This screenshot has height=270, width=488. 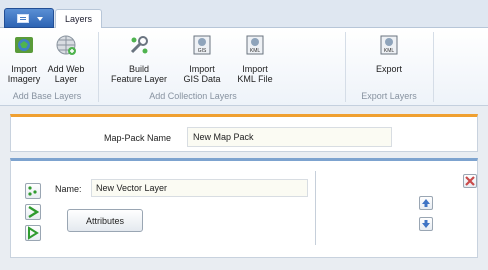 I want to click on globe-image-icon, so click(x=24, y=45).